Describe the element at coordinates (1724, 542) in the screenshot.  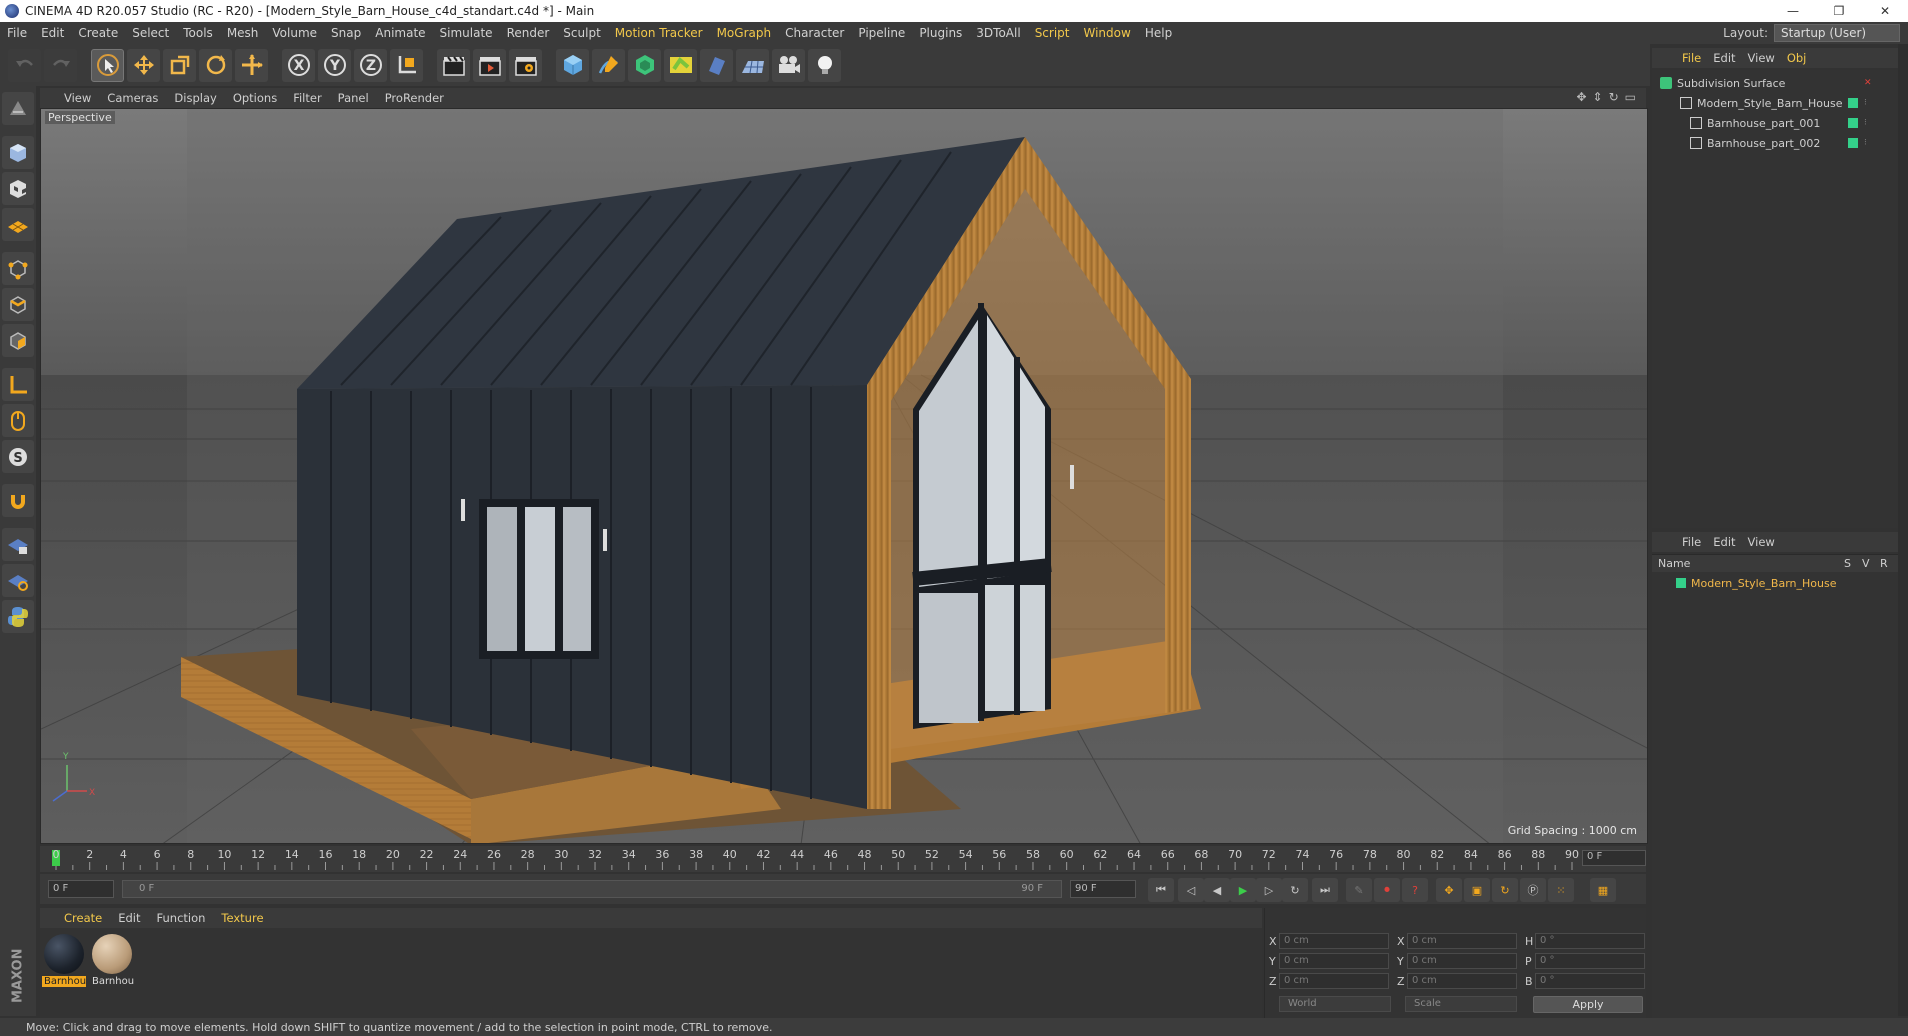
I see `layer-menu-edit: Edit` at that location.